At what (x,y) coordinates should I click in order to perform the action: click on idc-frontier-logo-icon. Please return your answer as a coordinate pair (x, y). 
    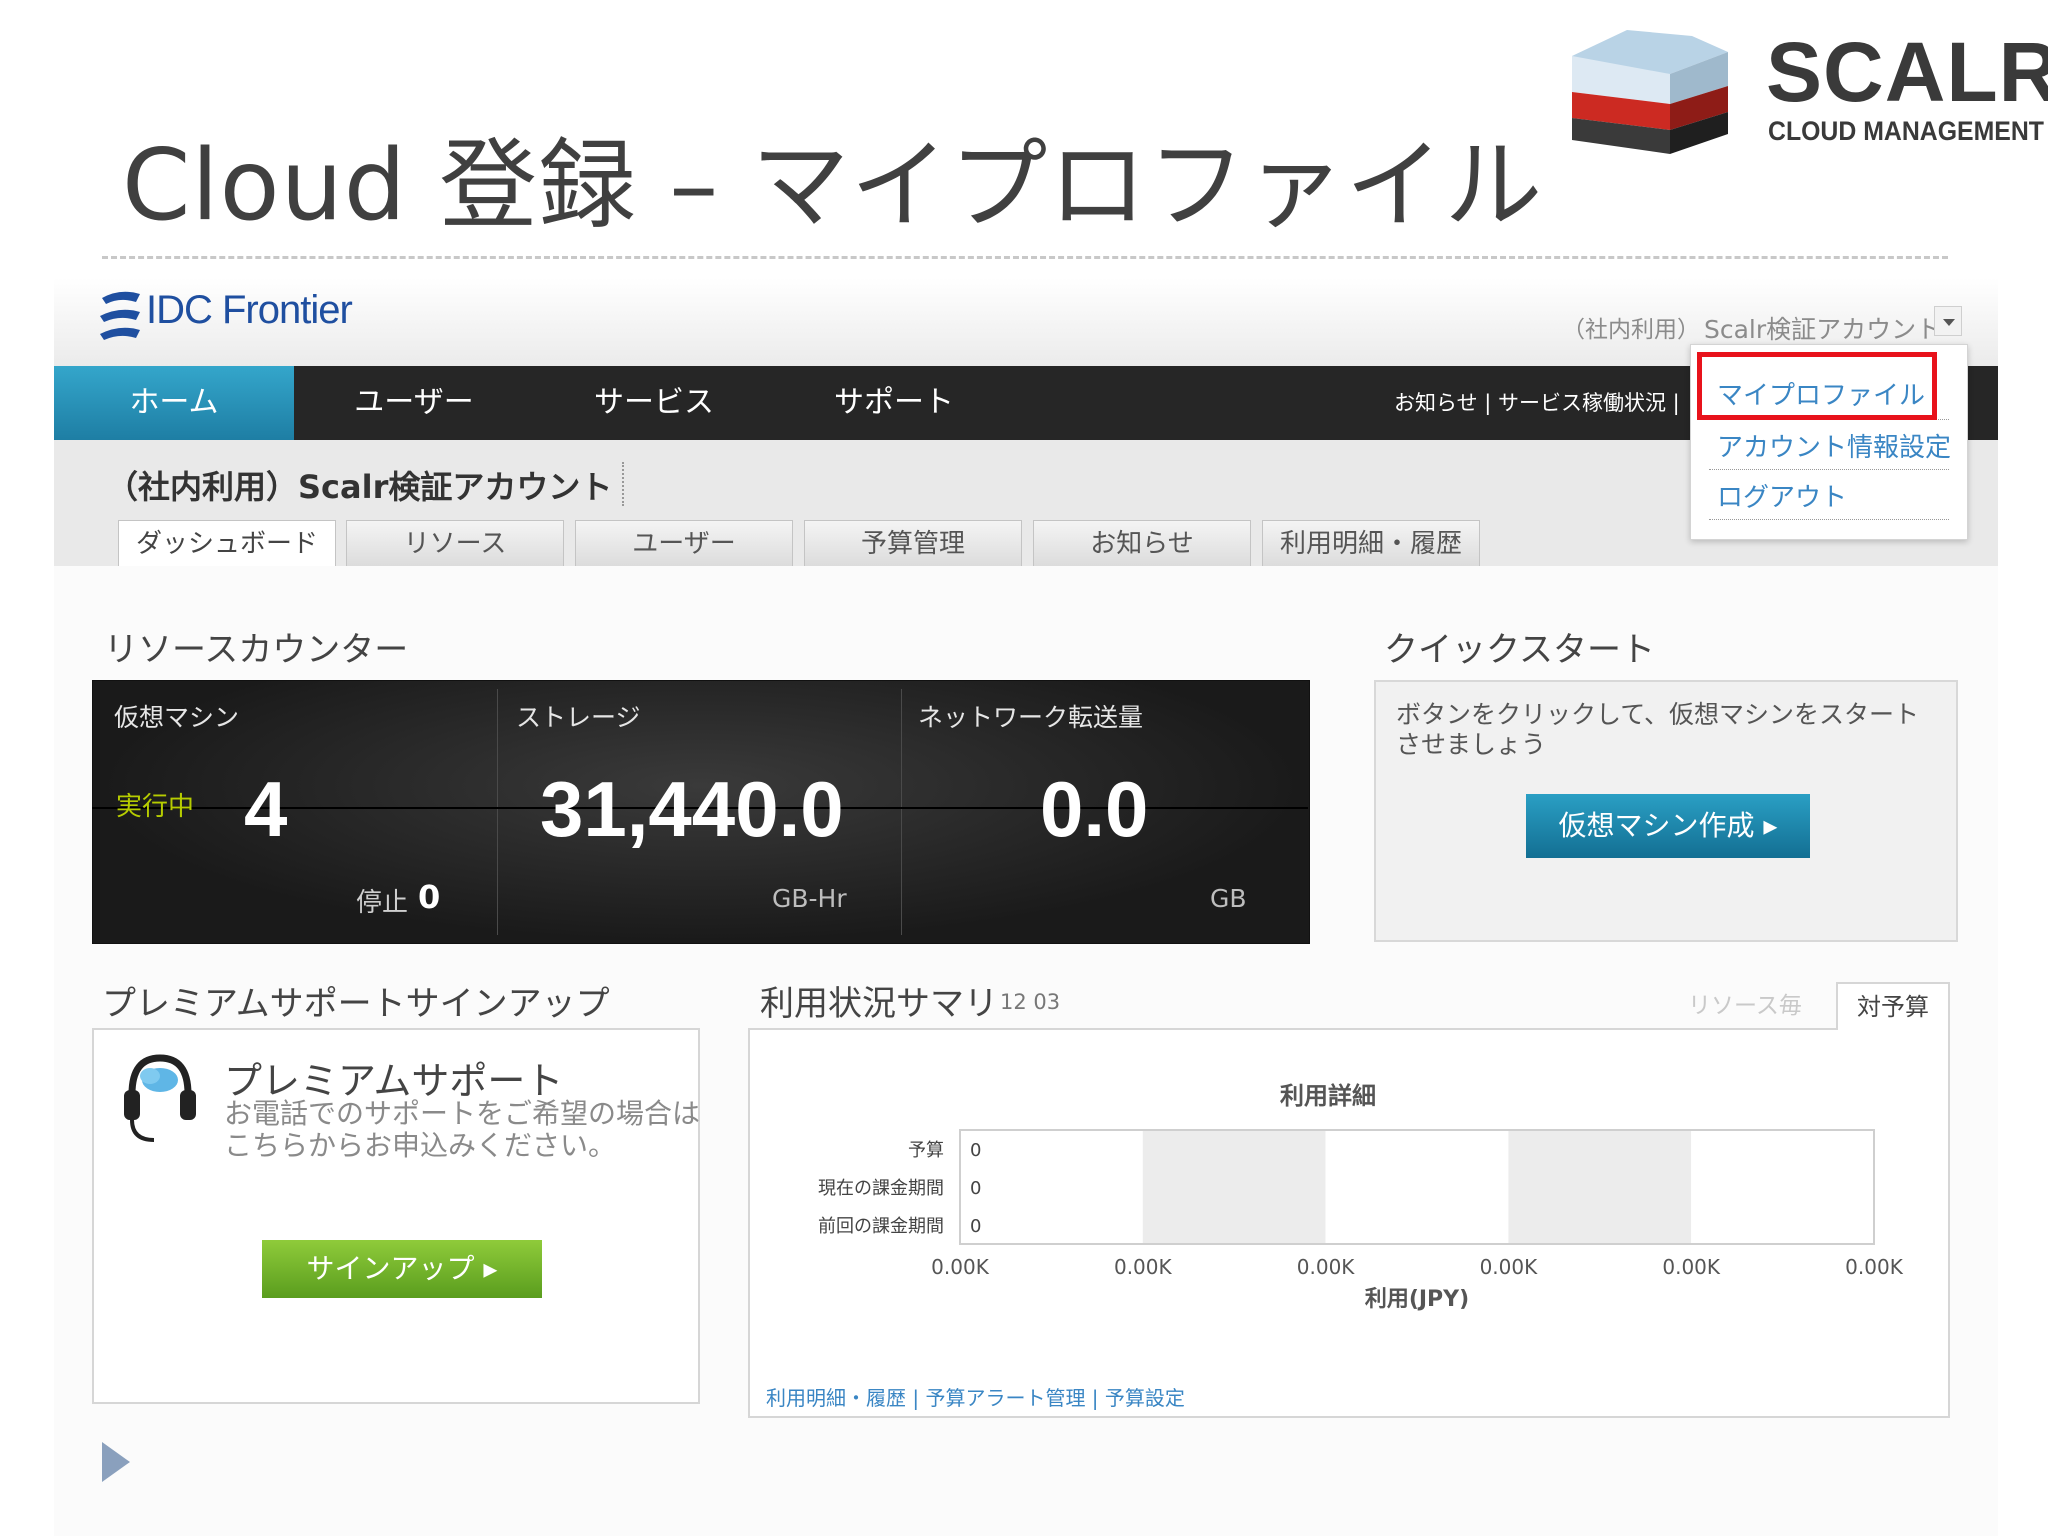
    Looking at the image, I should click on (121, 316).